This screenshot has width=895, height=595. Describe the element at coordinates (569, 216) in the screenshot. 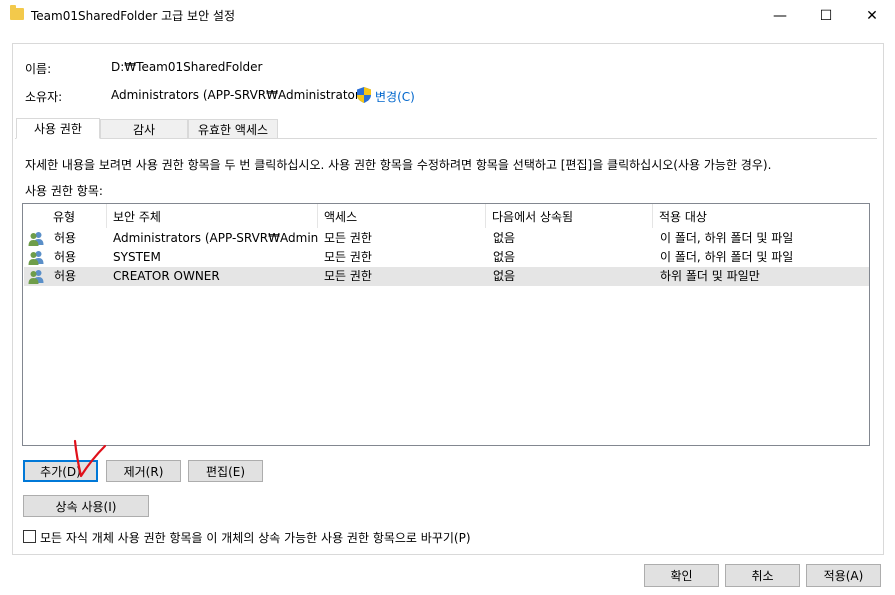

I see `header-inherited-from: 다음에서 상속됨` at that location.